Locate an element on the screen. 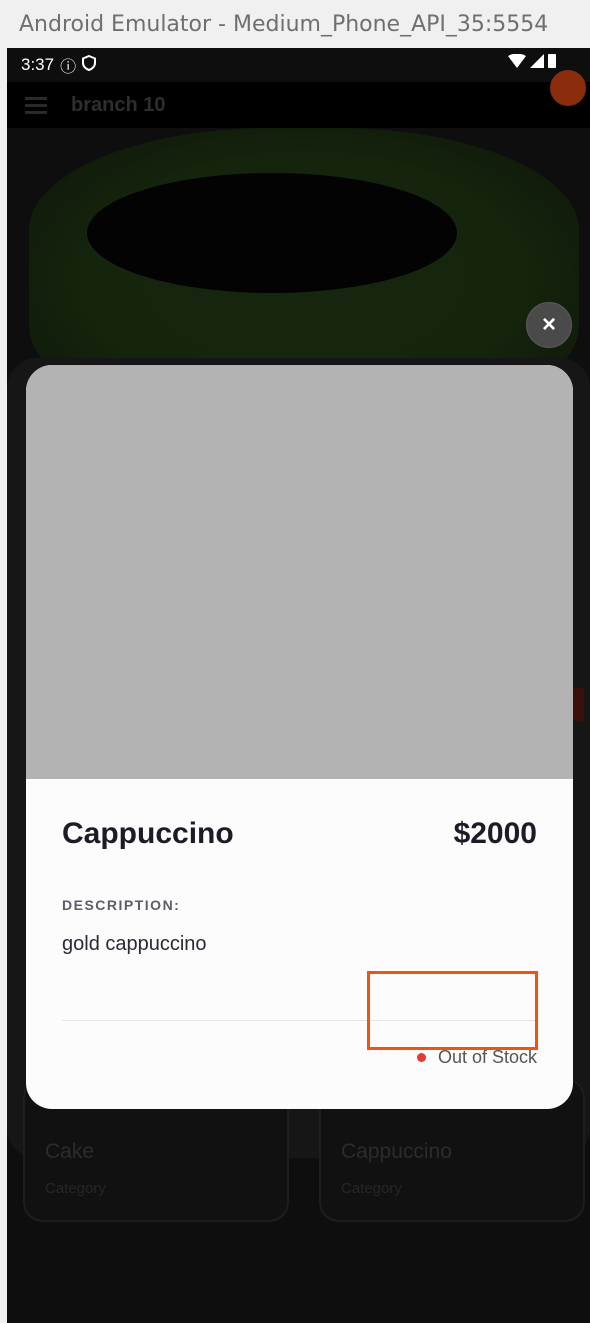 Image resolution: width=590 pixels, height=1323 pixels. menu-icon is located at coordinates (36, 105).